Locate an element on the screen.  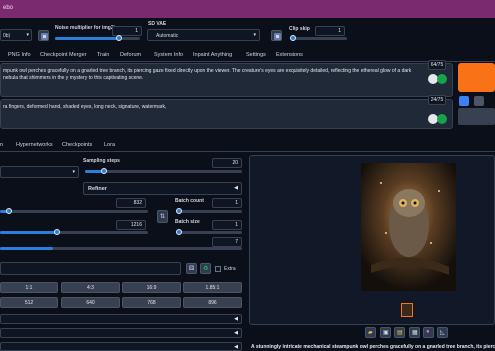
aspect-185-1-button: 1.85:1 is located at coordinates (212, 287).